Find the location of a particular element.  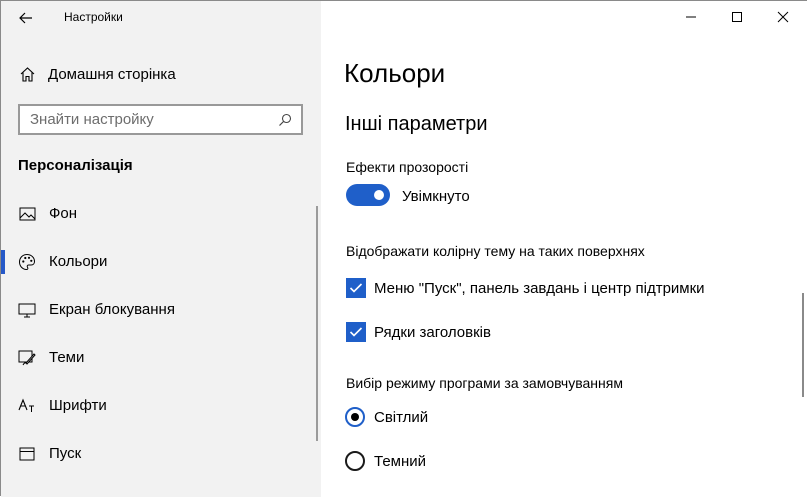

minimize-icon is located at coordinates (691, 17).